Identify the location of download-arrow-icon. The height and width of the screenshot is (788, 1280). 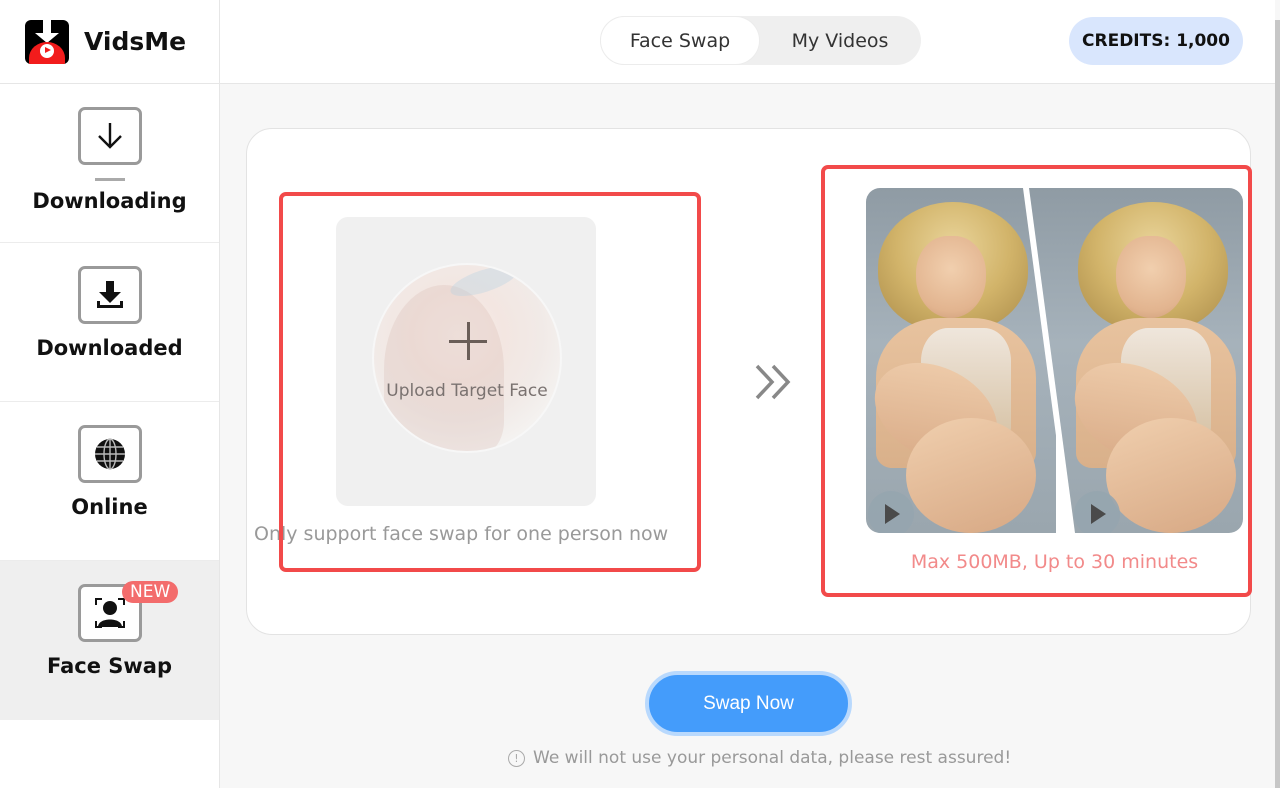
(109, 136).